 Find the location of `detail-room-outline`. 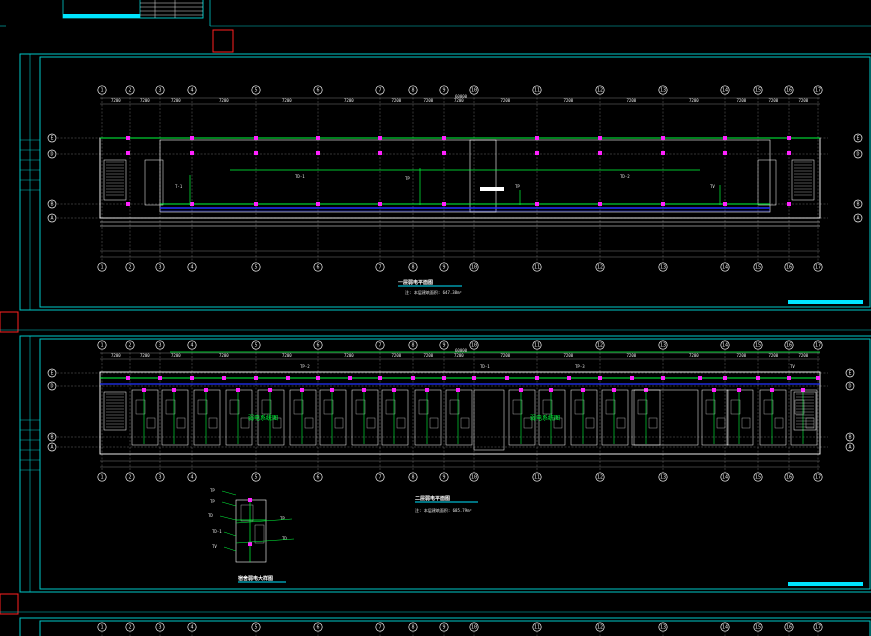

detail-room-outline is located at coordinates (251, 531).